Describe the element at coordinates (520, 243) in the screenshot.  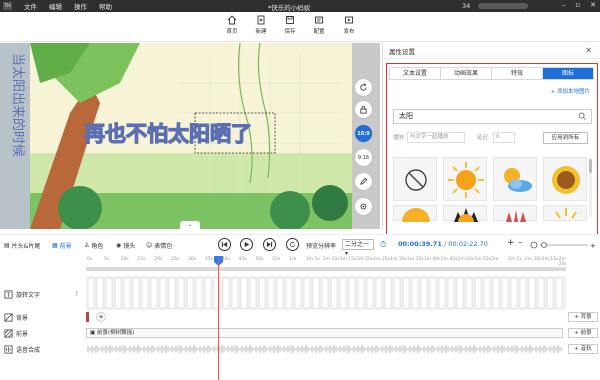
I see `subtract-time-button: –` at that location.